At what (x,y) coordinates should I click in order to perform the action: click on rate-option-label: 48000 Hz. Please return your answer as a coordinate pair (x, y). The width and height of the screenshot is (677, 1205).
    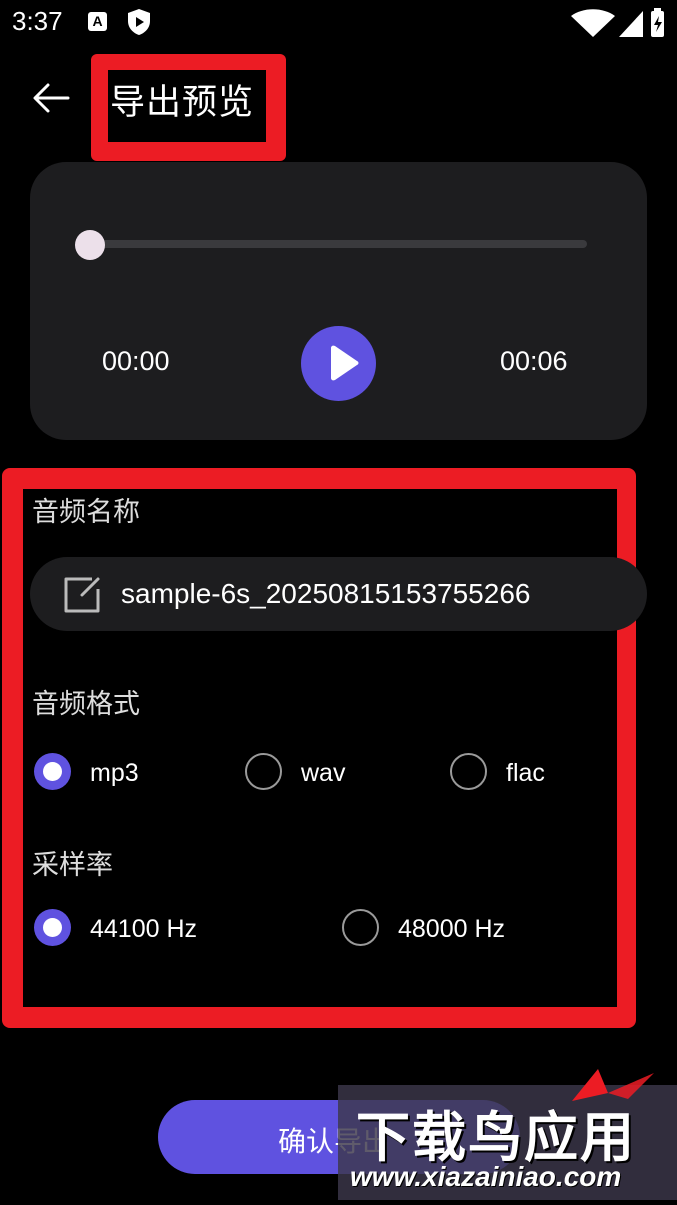
    Looking at the image, I should click on (451, 929).